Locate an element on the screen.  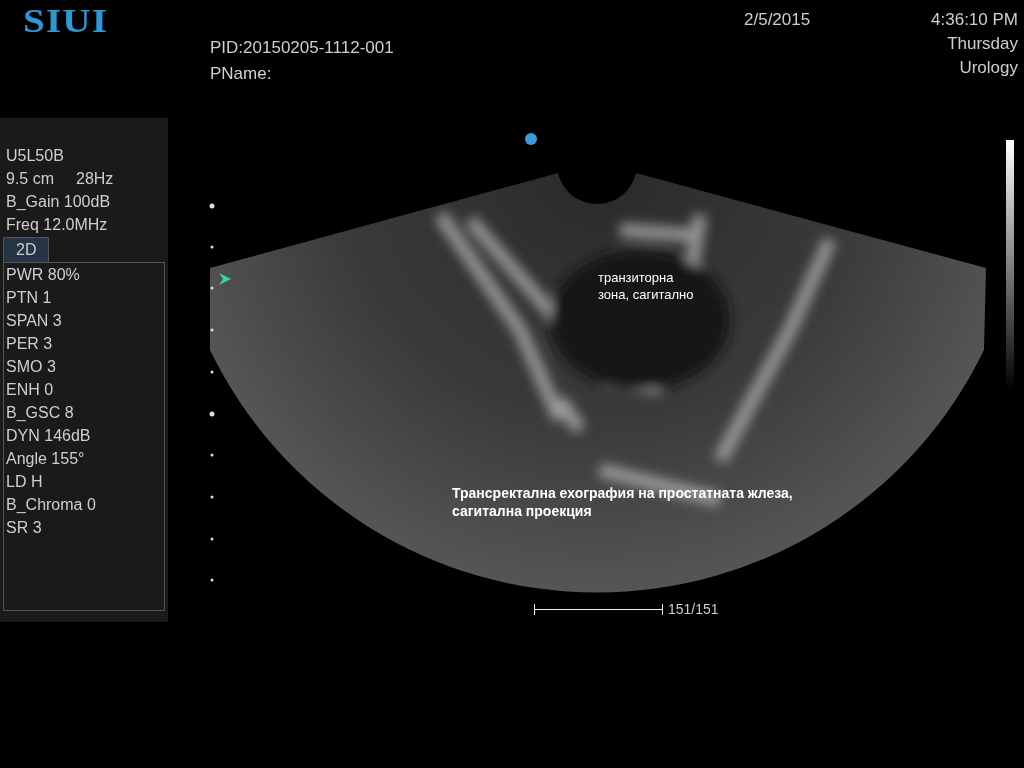
parameter-value: PER 3 is located at coordinates (29, 343).